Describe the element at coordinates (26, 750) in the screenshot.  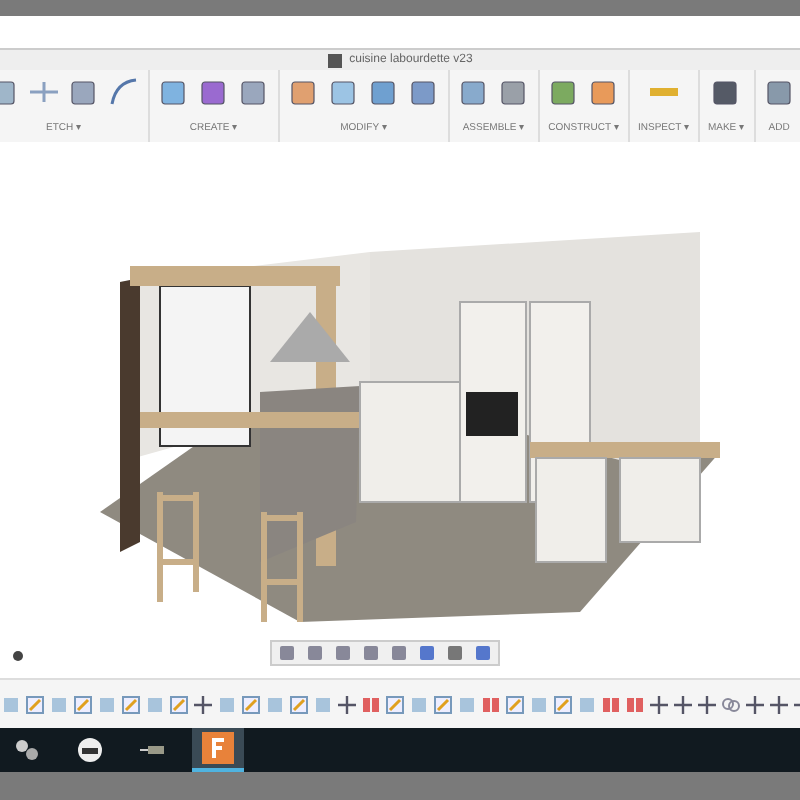
I see `people-icon` at that location.